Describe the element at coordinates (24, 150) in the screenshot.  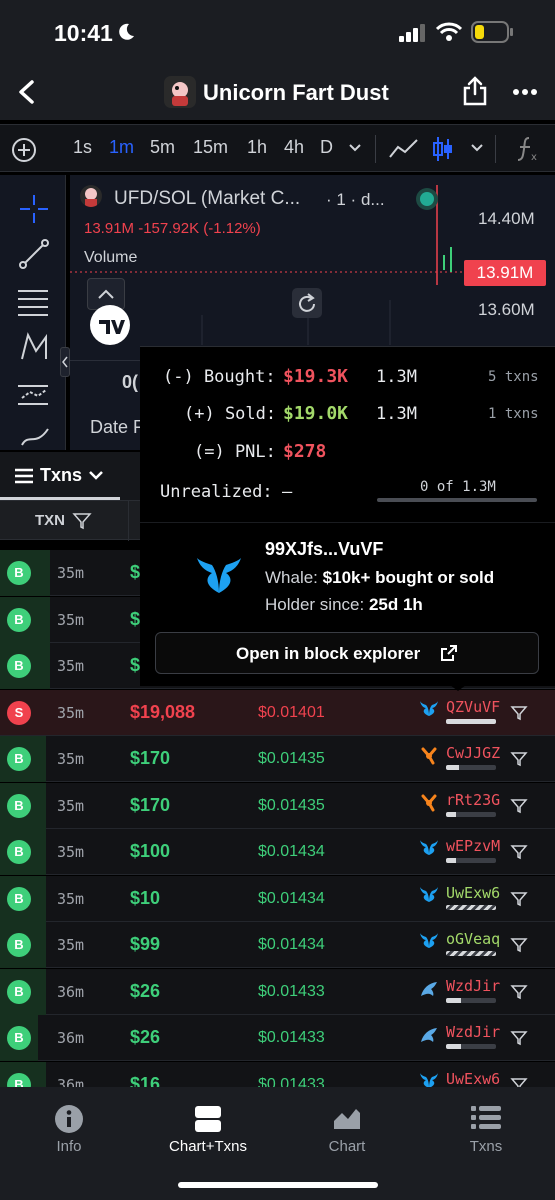
I see `add-indicator-icon` at that location.